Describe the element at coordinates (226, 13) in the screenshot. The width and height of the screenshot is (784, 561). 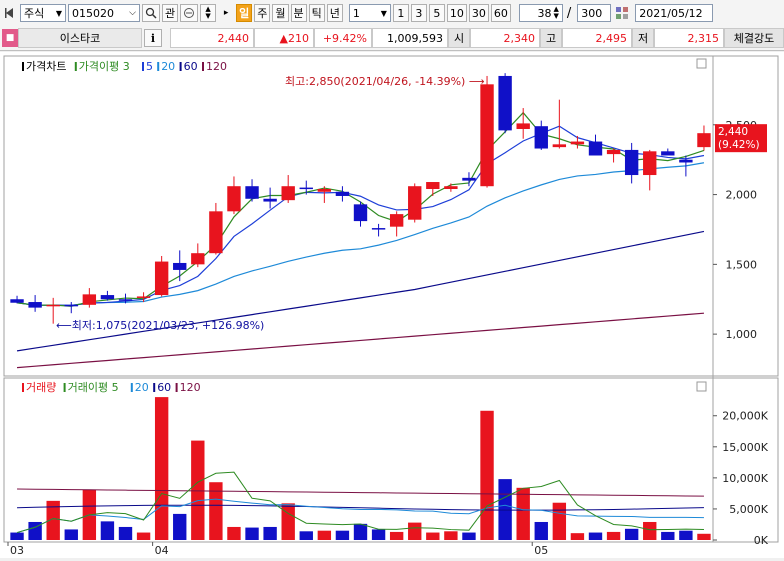
I see `arrow-right-icon: ▸` at that location.